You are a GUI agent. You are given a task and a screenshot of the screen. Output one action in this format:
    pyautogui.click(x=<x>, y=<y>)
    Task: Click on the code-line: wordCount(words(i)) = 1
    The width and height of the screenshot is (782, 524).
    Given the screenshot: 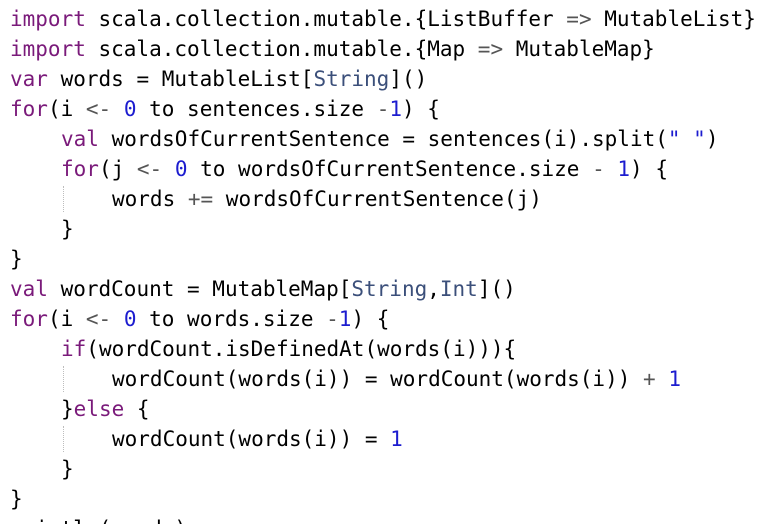 What is the action you would take?
    pyautogui.click(x=257, y=439)
    